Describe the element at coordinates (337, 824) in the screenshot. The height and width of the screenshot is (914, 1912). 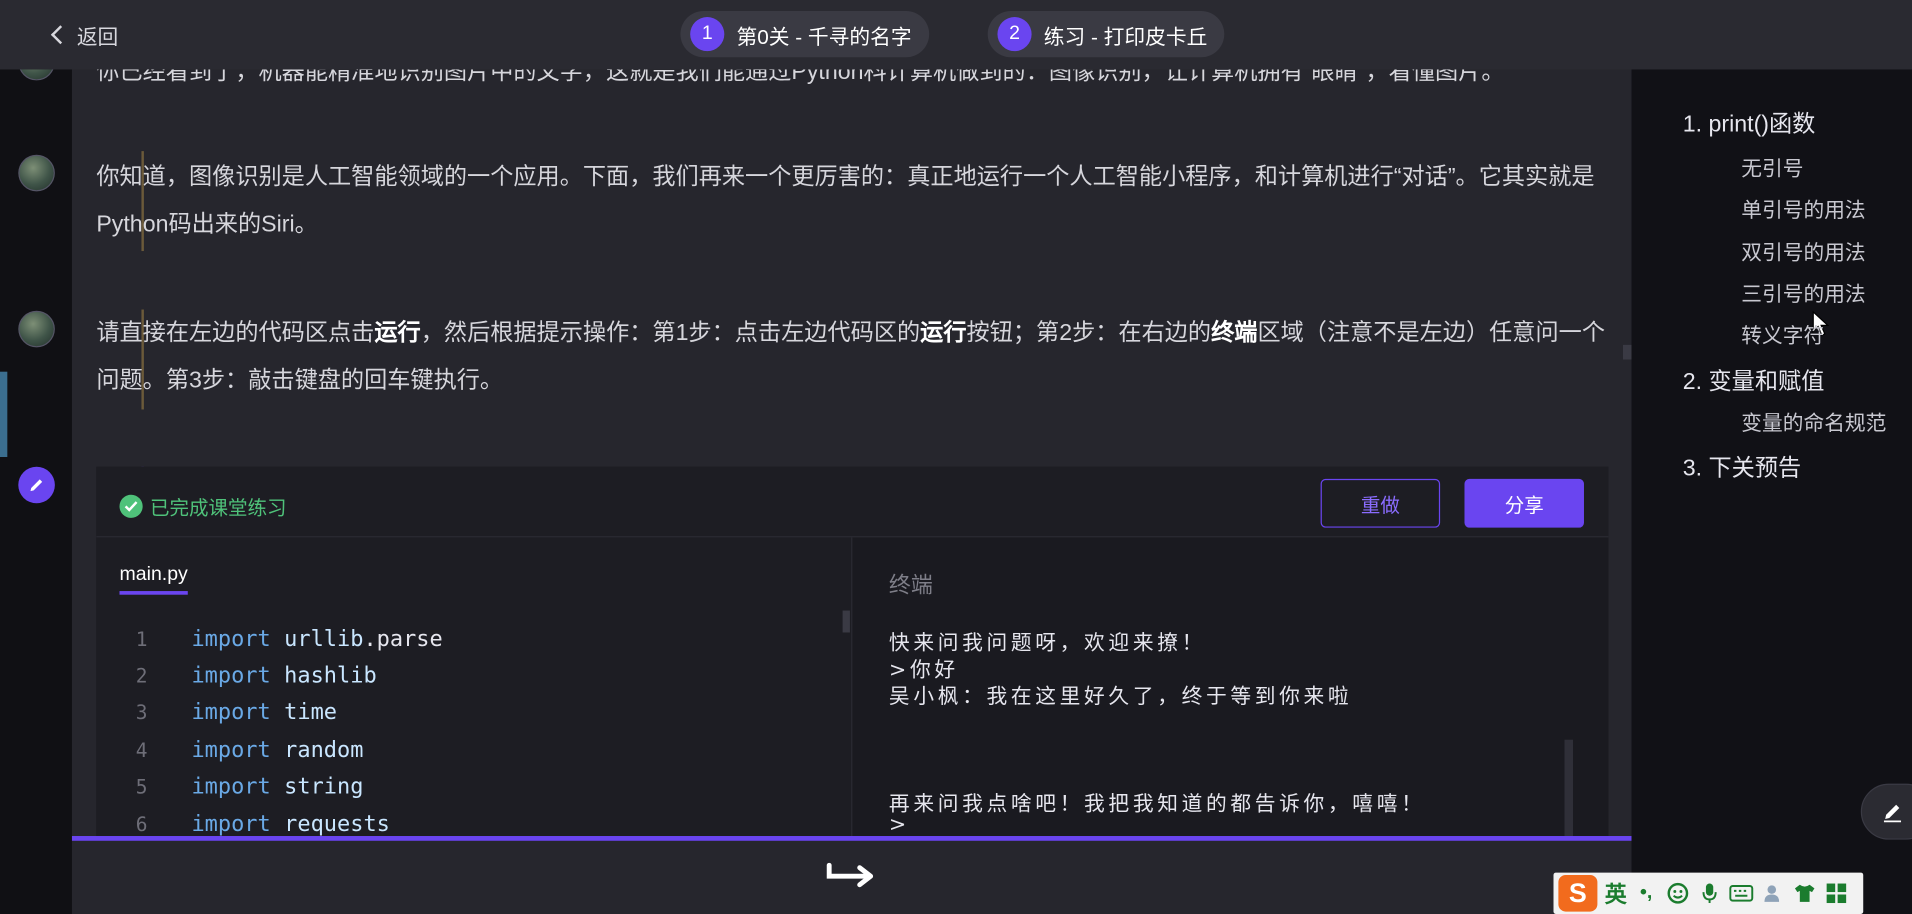
I see `code-module: requests` at that location.